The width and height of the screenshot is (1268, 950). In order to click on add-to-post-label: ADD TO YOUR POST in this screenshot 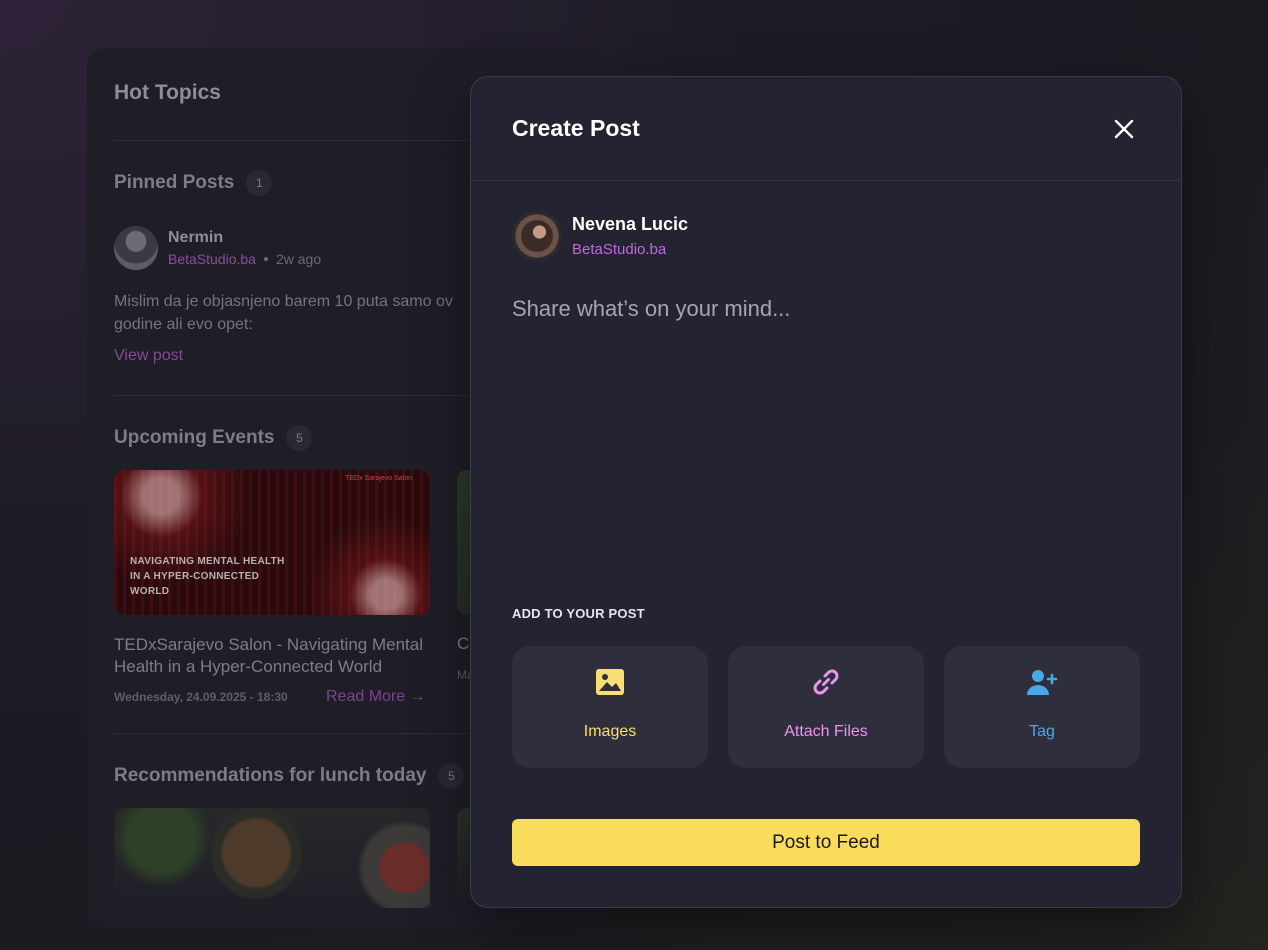, I will do `click(578, 613)`.